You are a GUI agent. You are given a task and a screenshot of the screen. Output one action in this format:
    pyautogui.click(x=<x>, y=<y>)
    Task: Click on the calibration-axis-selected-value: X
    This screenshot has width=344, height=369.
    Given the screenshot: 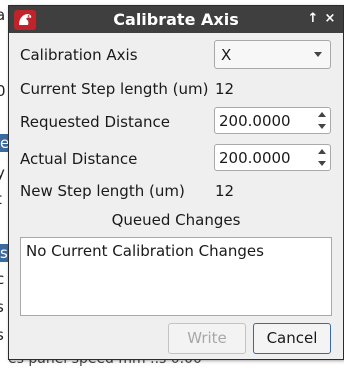 What is the action you would take?
    pyautogui.click(x=226, y=55)
    